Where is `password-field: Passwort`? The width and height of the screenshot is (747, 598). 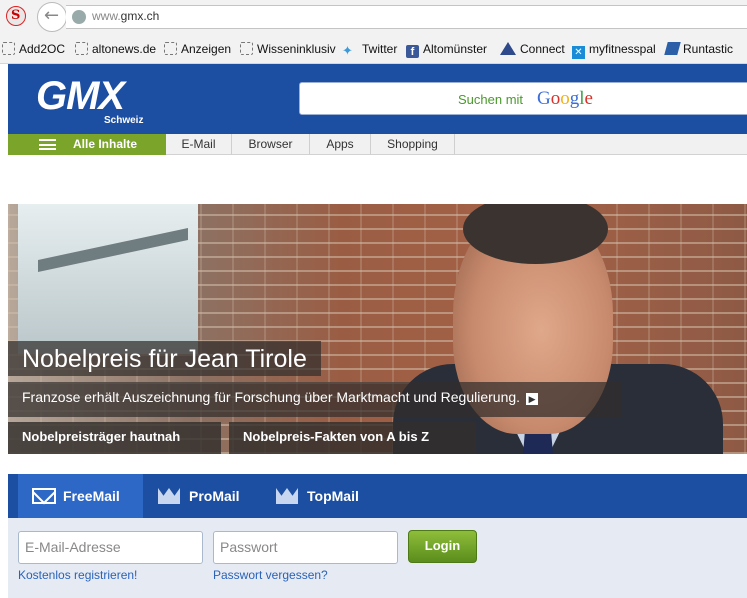 password-field: Passwort is located at coordinates (305, 547).